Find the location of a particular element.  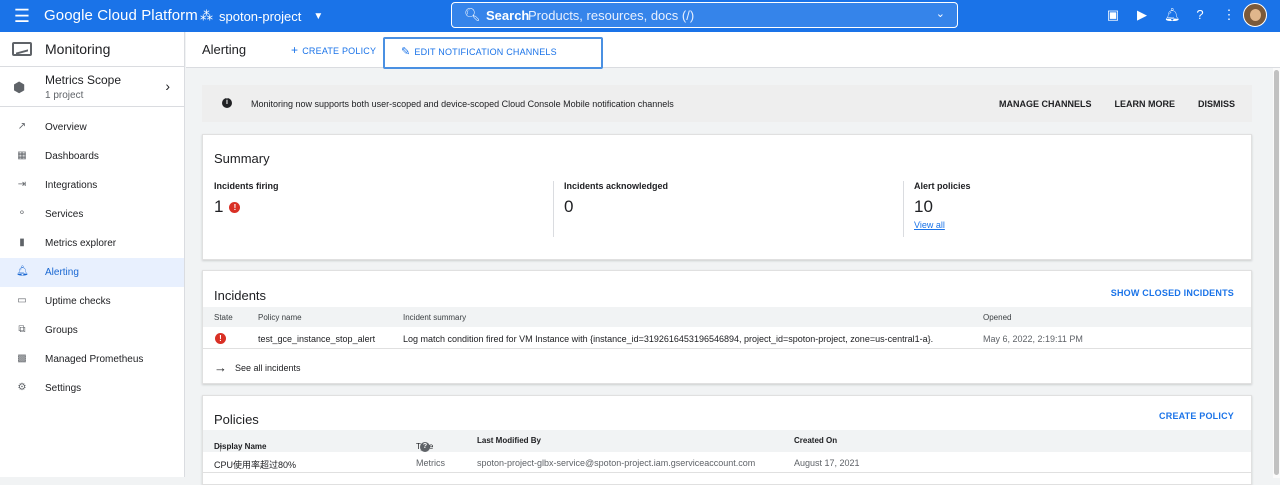

hamburger-menu-icon: ☰ is located at coordinates (22, 16).